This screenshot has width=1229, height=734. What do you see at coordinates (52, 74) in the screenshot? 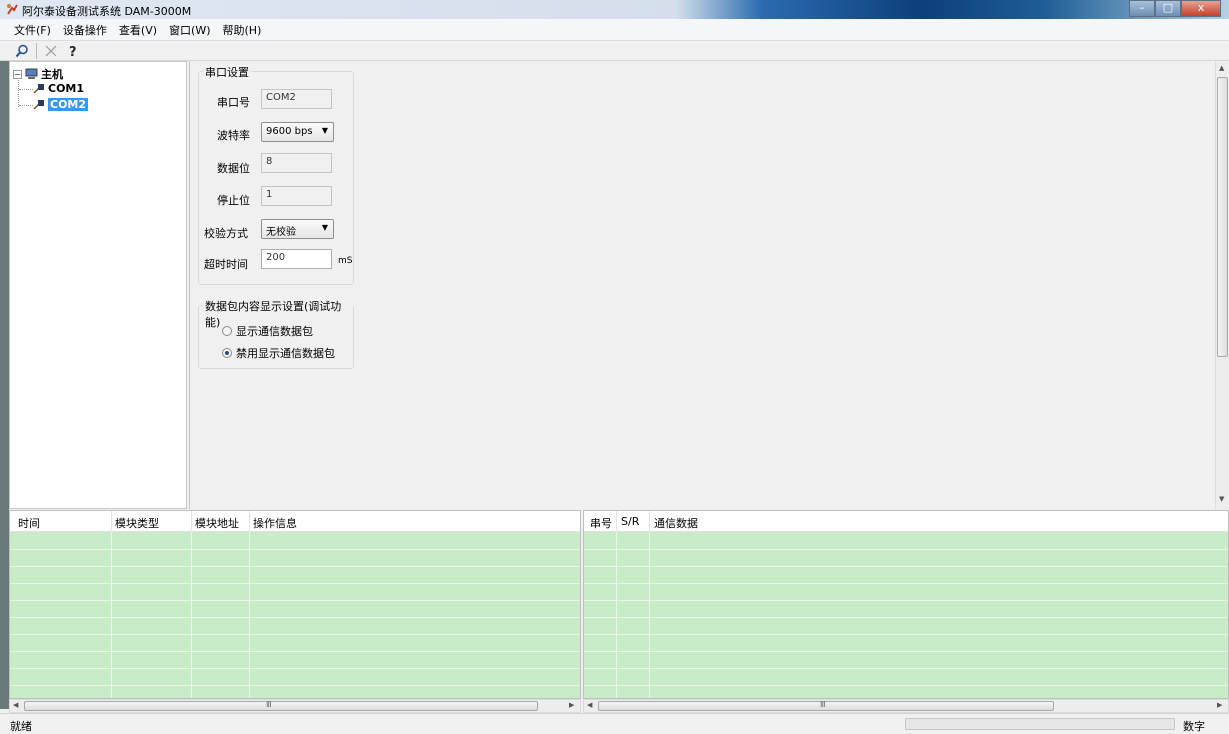
I see `tree-root-label: 主机` at bounding box center [52, 74].